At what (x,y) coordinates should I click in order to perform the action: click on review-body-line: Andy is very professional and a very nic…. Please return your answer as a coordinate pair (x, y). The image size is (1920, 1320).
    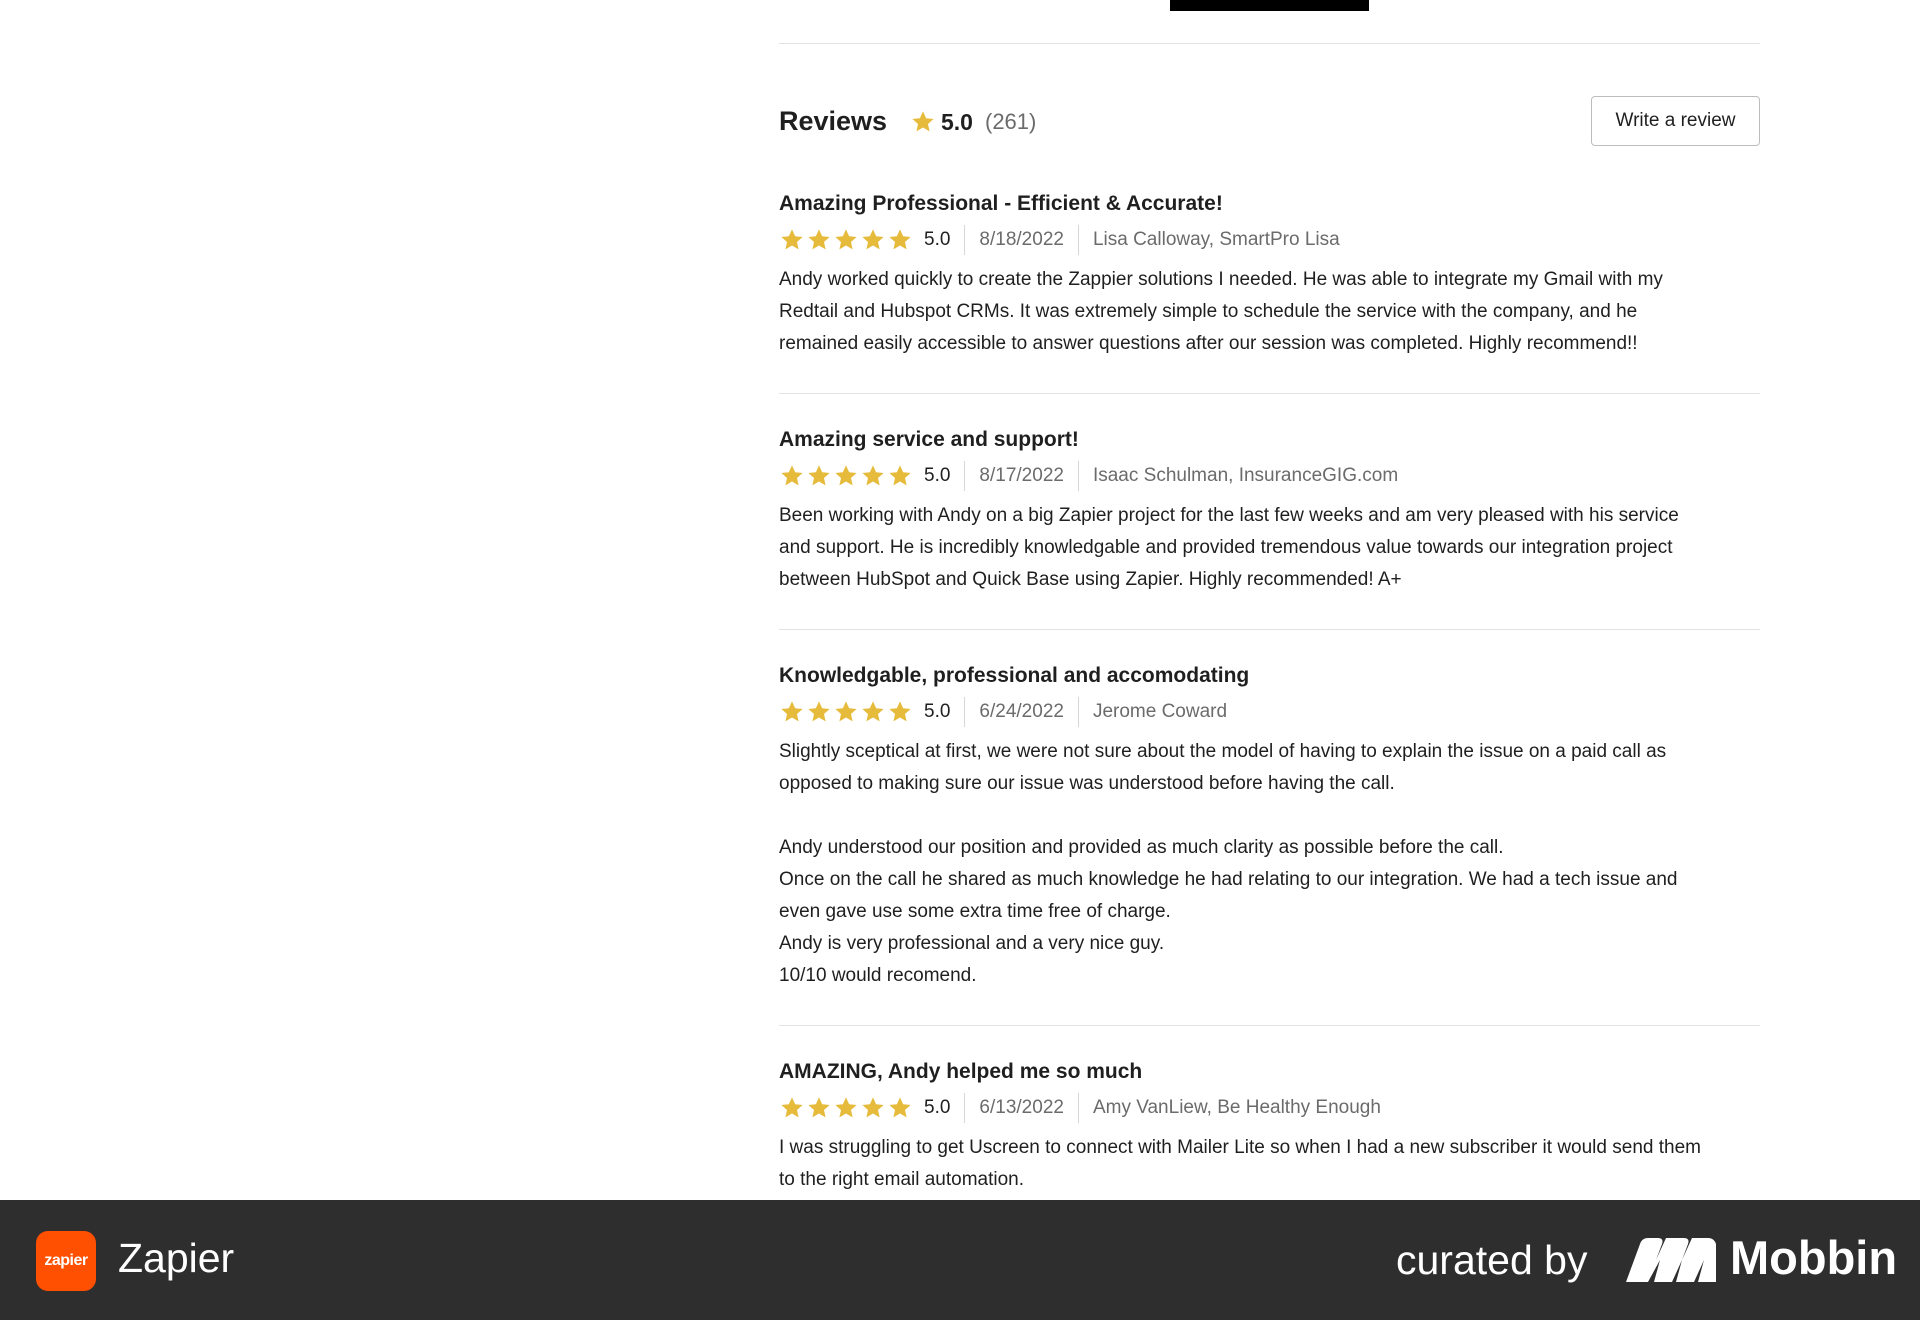
    Looking at the image, I should click on (972, 943).